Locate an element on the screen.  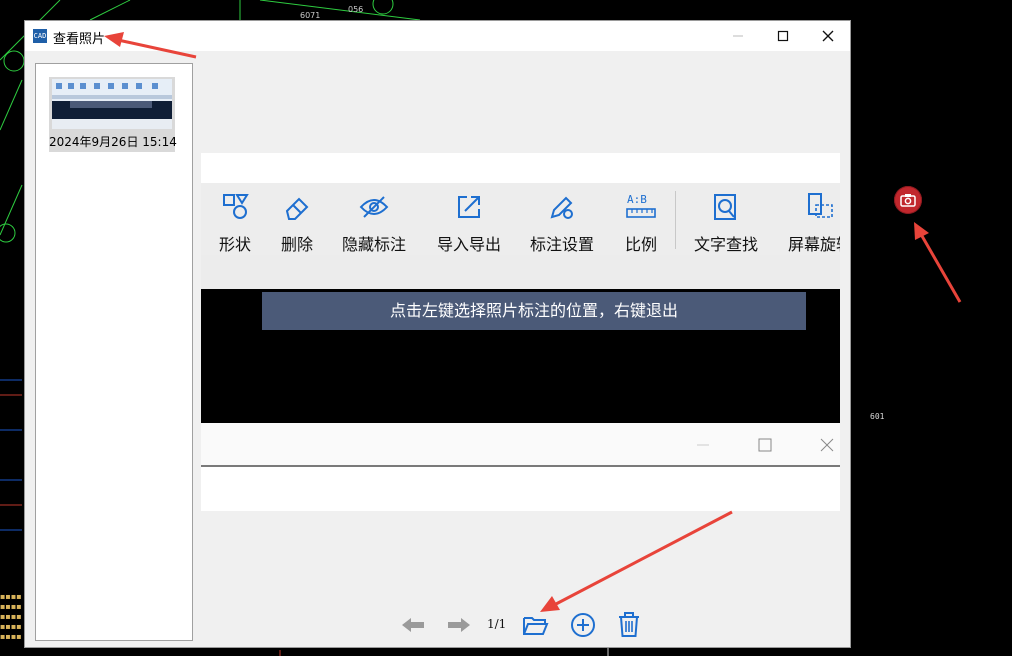
preview-bottom-strip is located at coordinates (520, 489).